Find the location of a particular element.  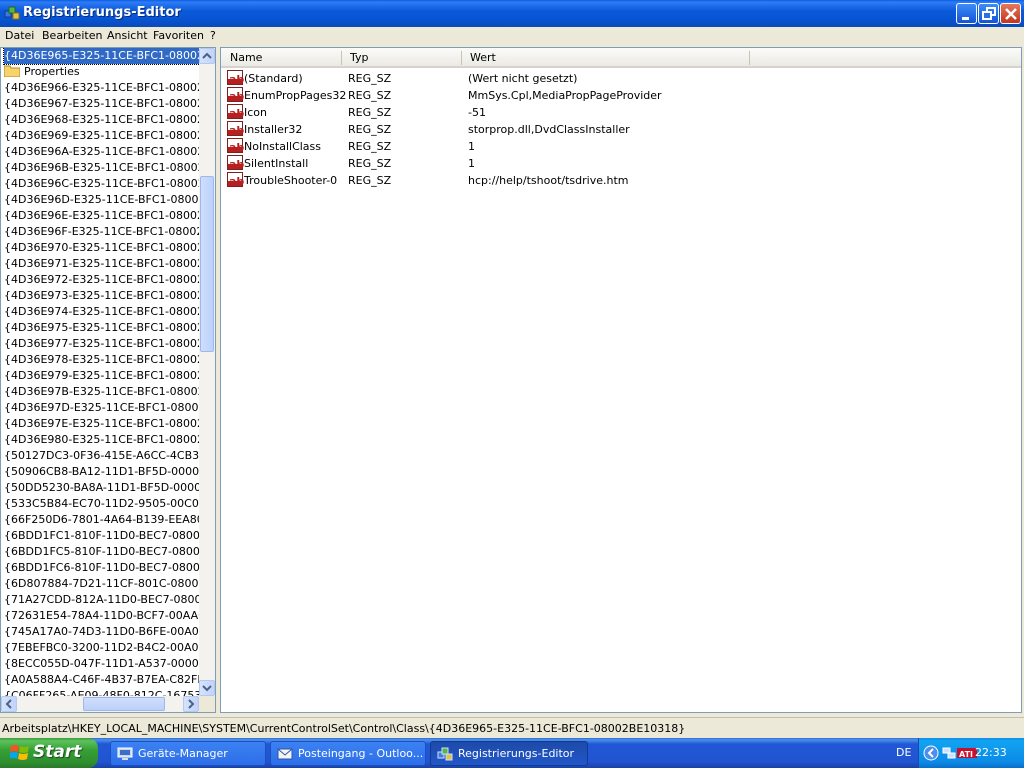

tree-item-label: {8ECC055D-047F-11D1-A537-0000F8753ED1} is located at coordinates (102, 663).